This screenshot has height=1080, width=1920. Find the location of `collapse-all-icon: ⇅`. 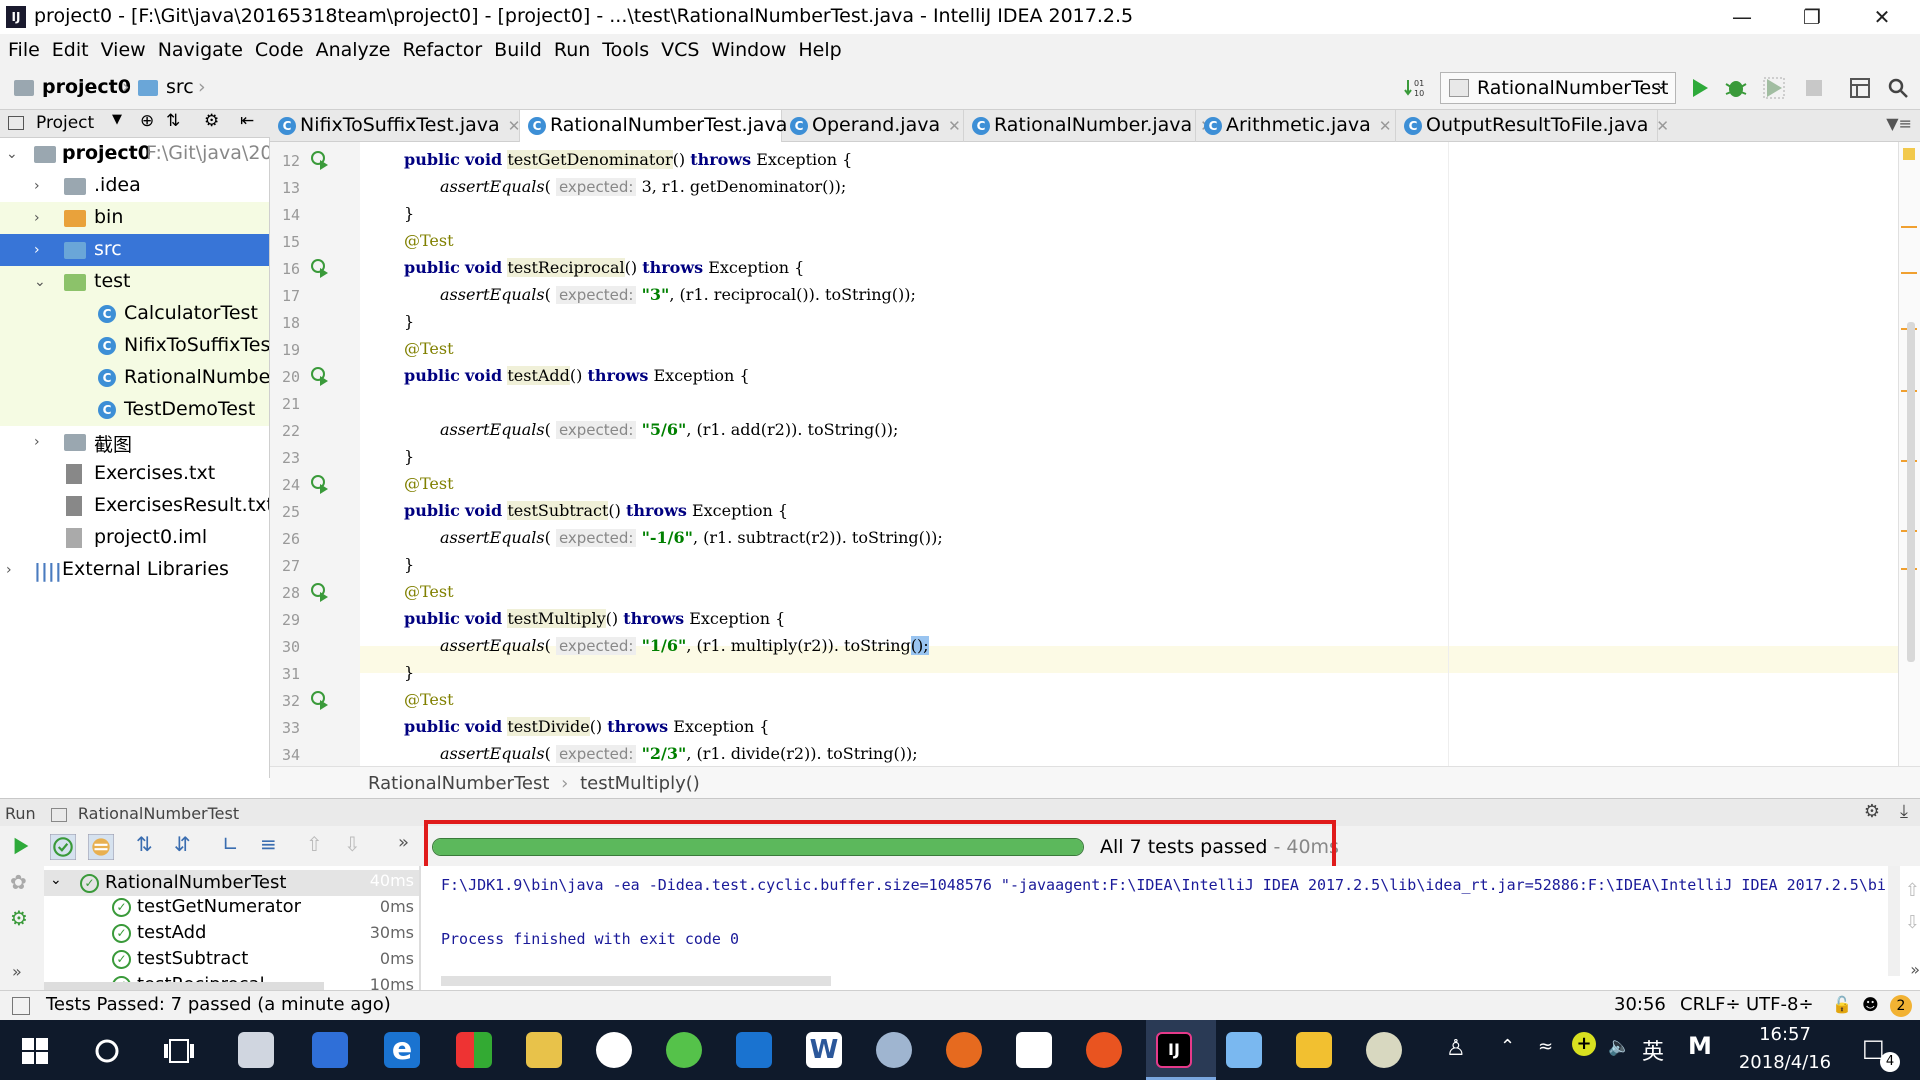

collapse-all-icon: ⇅ is located at coordinates (173, 121).